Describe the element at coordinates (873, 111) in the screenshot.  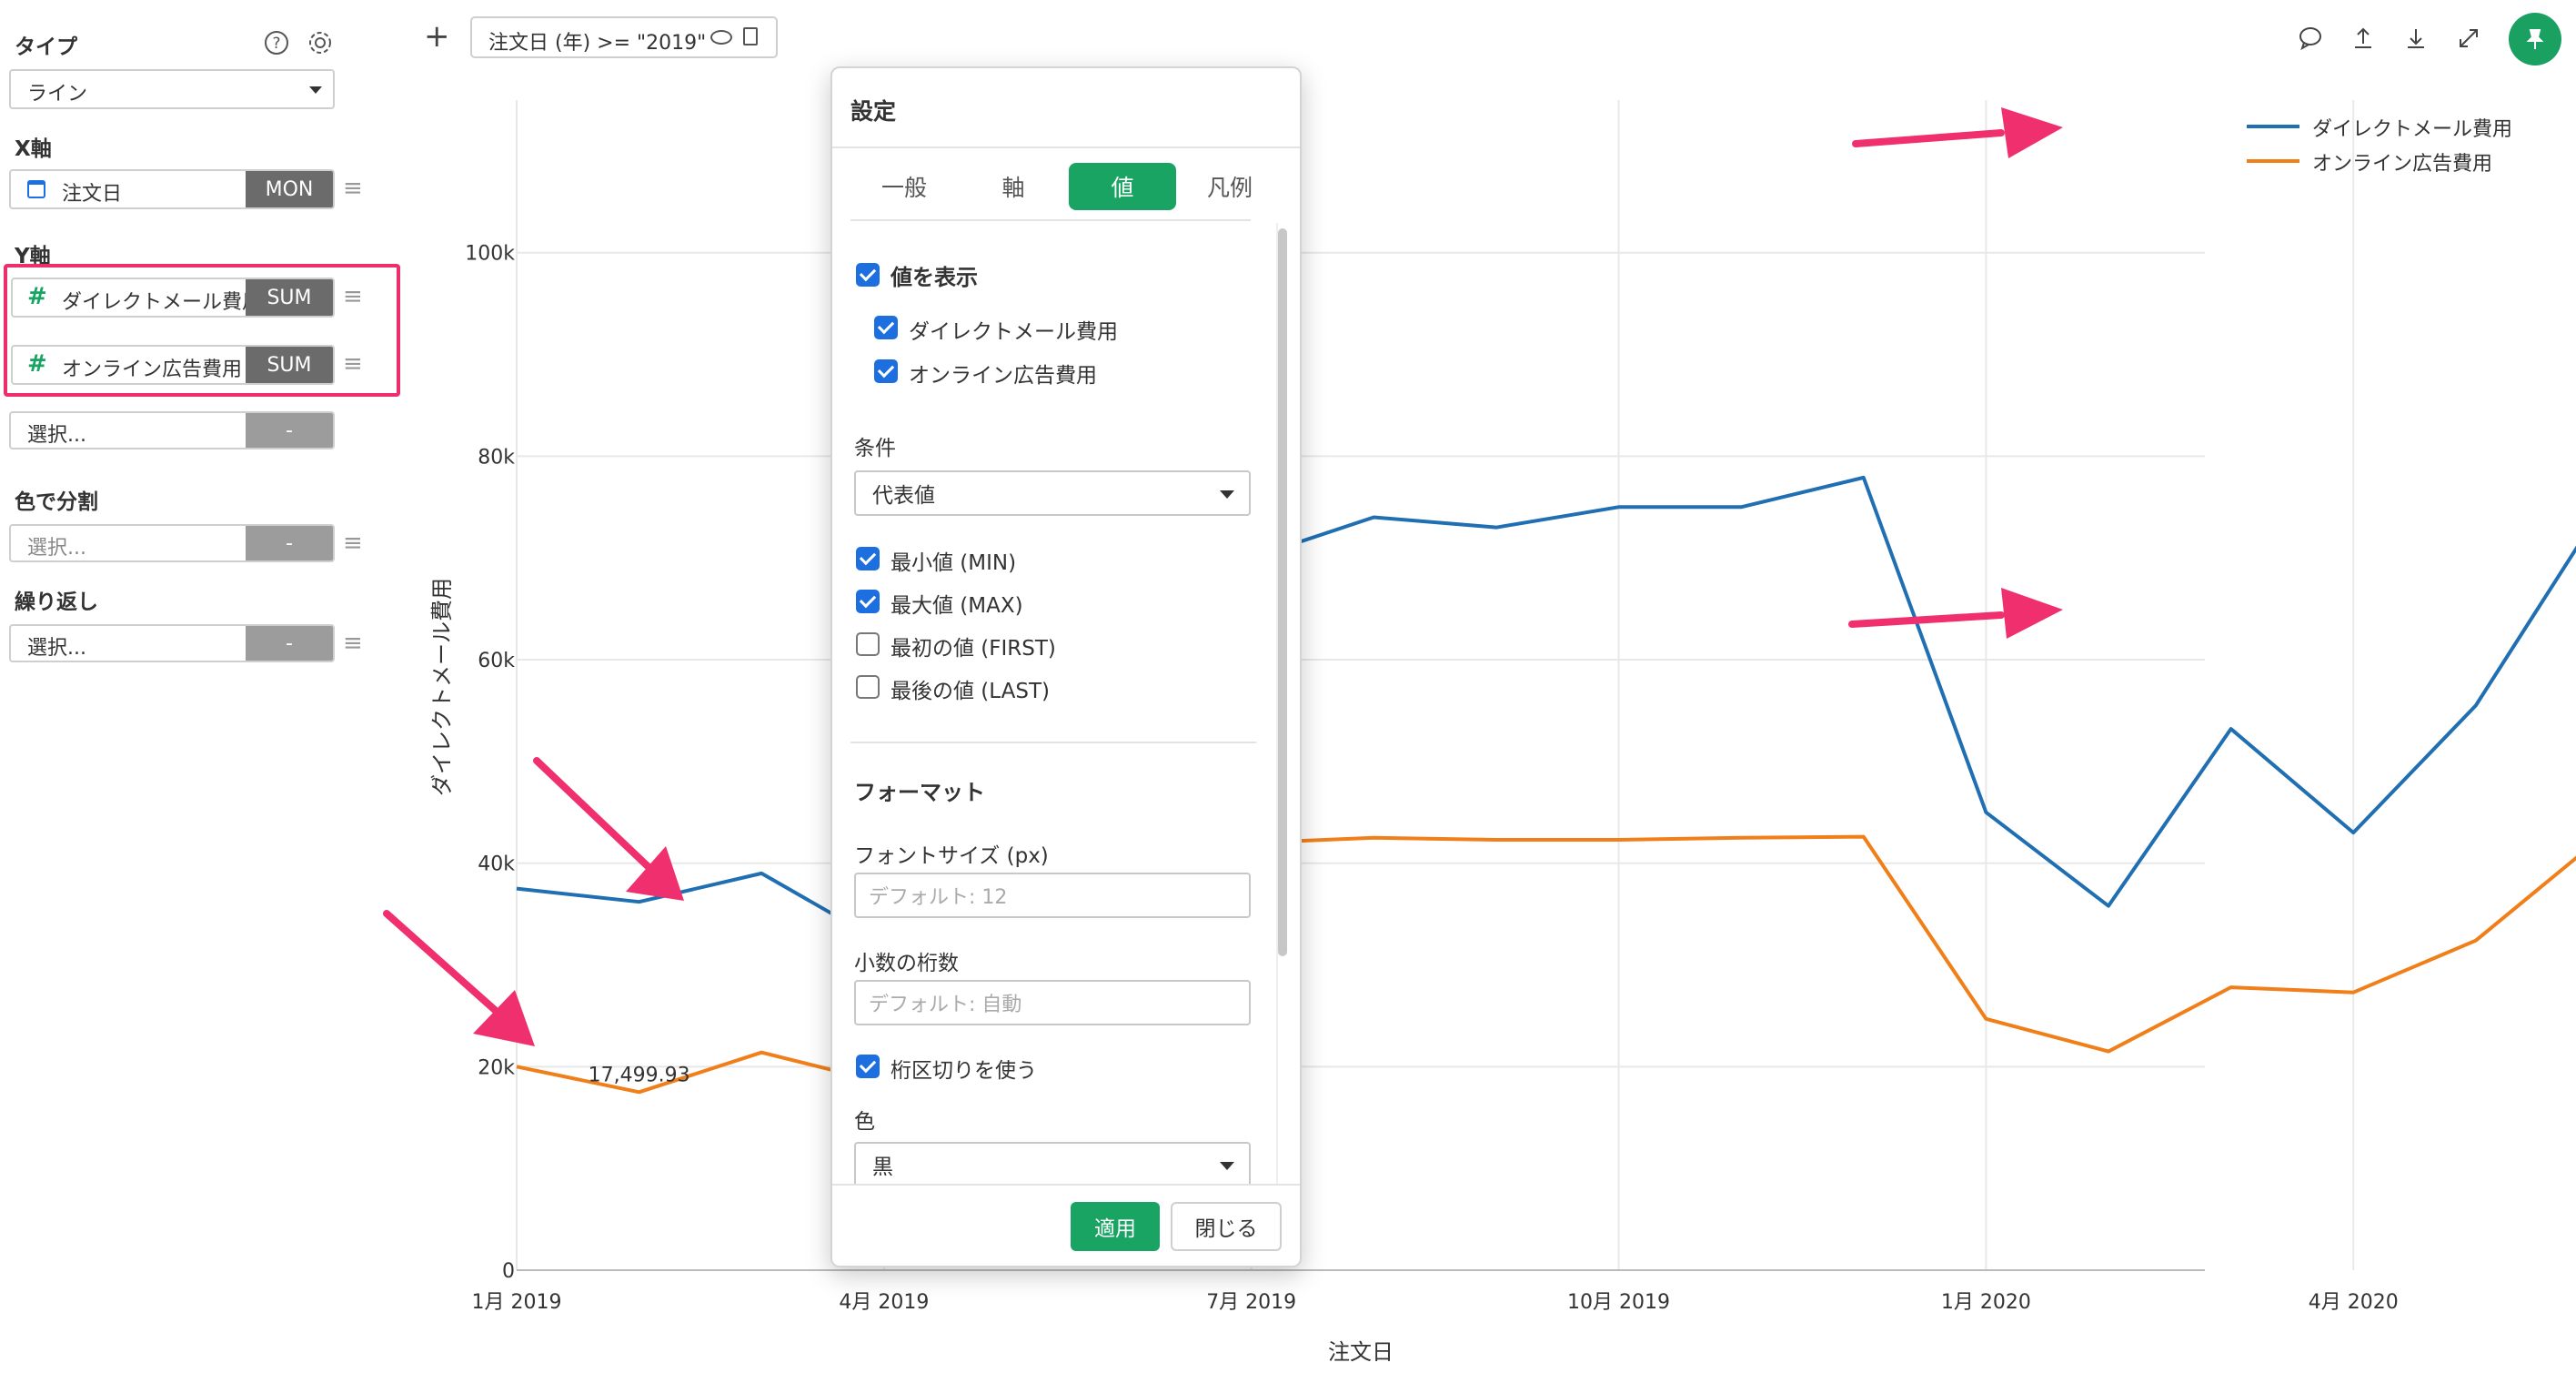
I see `dialog-title: 設定` at that location.